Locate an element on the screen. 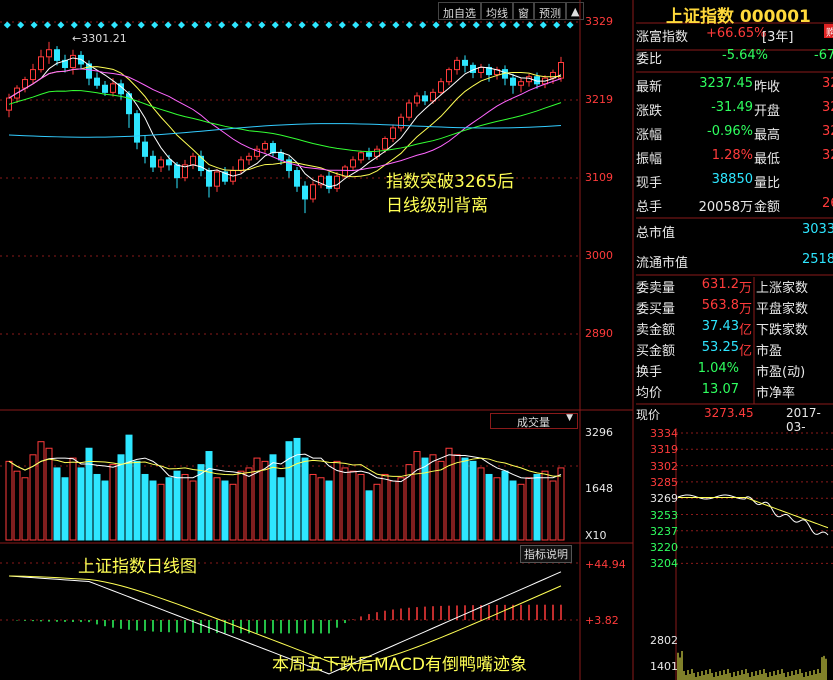  intraday-axis-label: 3269 is located at coordinates (664, 498).